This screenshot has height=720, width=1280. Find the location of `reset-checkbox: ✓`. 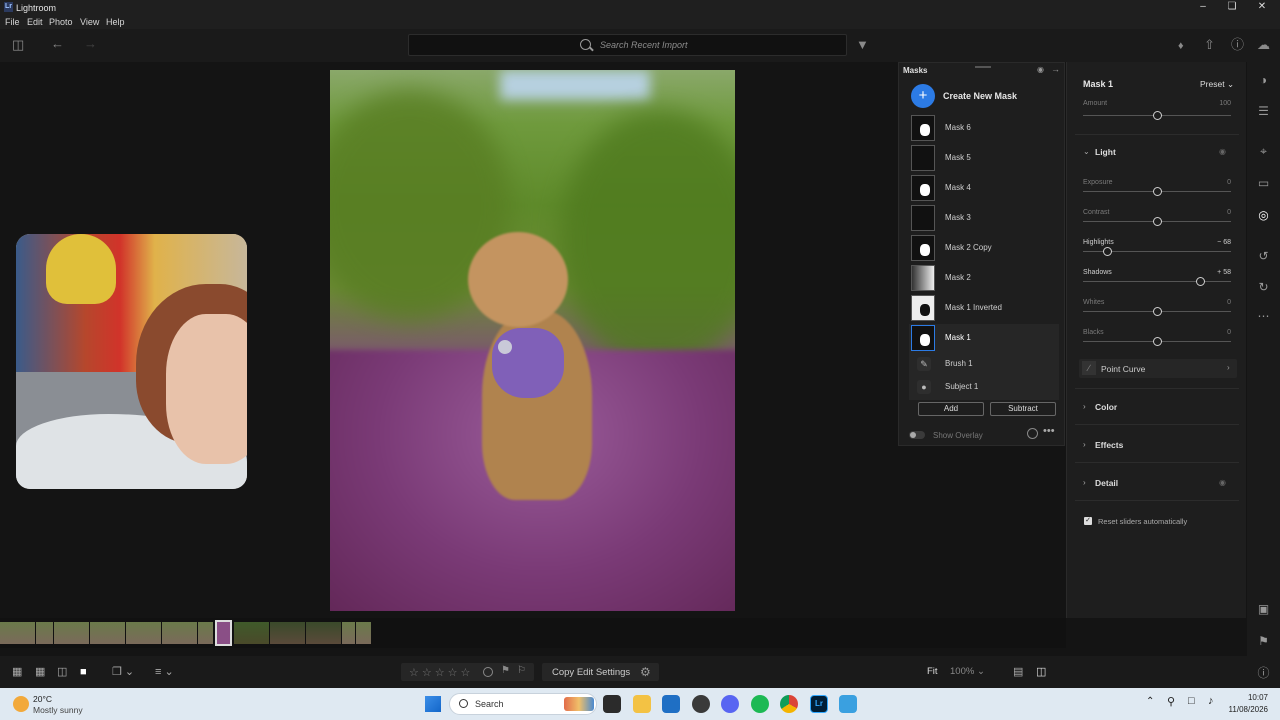

reset-checkbox: ✓ is located at coordinates (1088, 521).